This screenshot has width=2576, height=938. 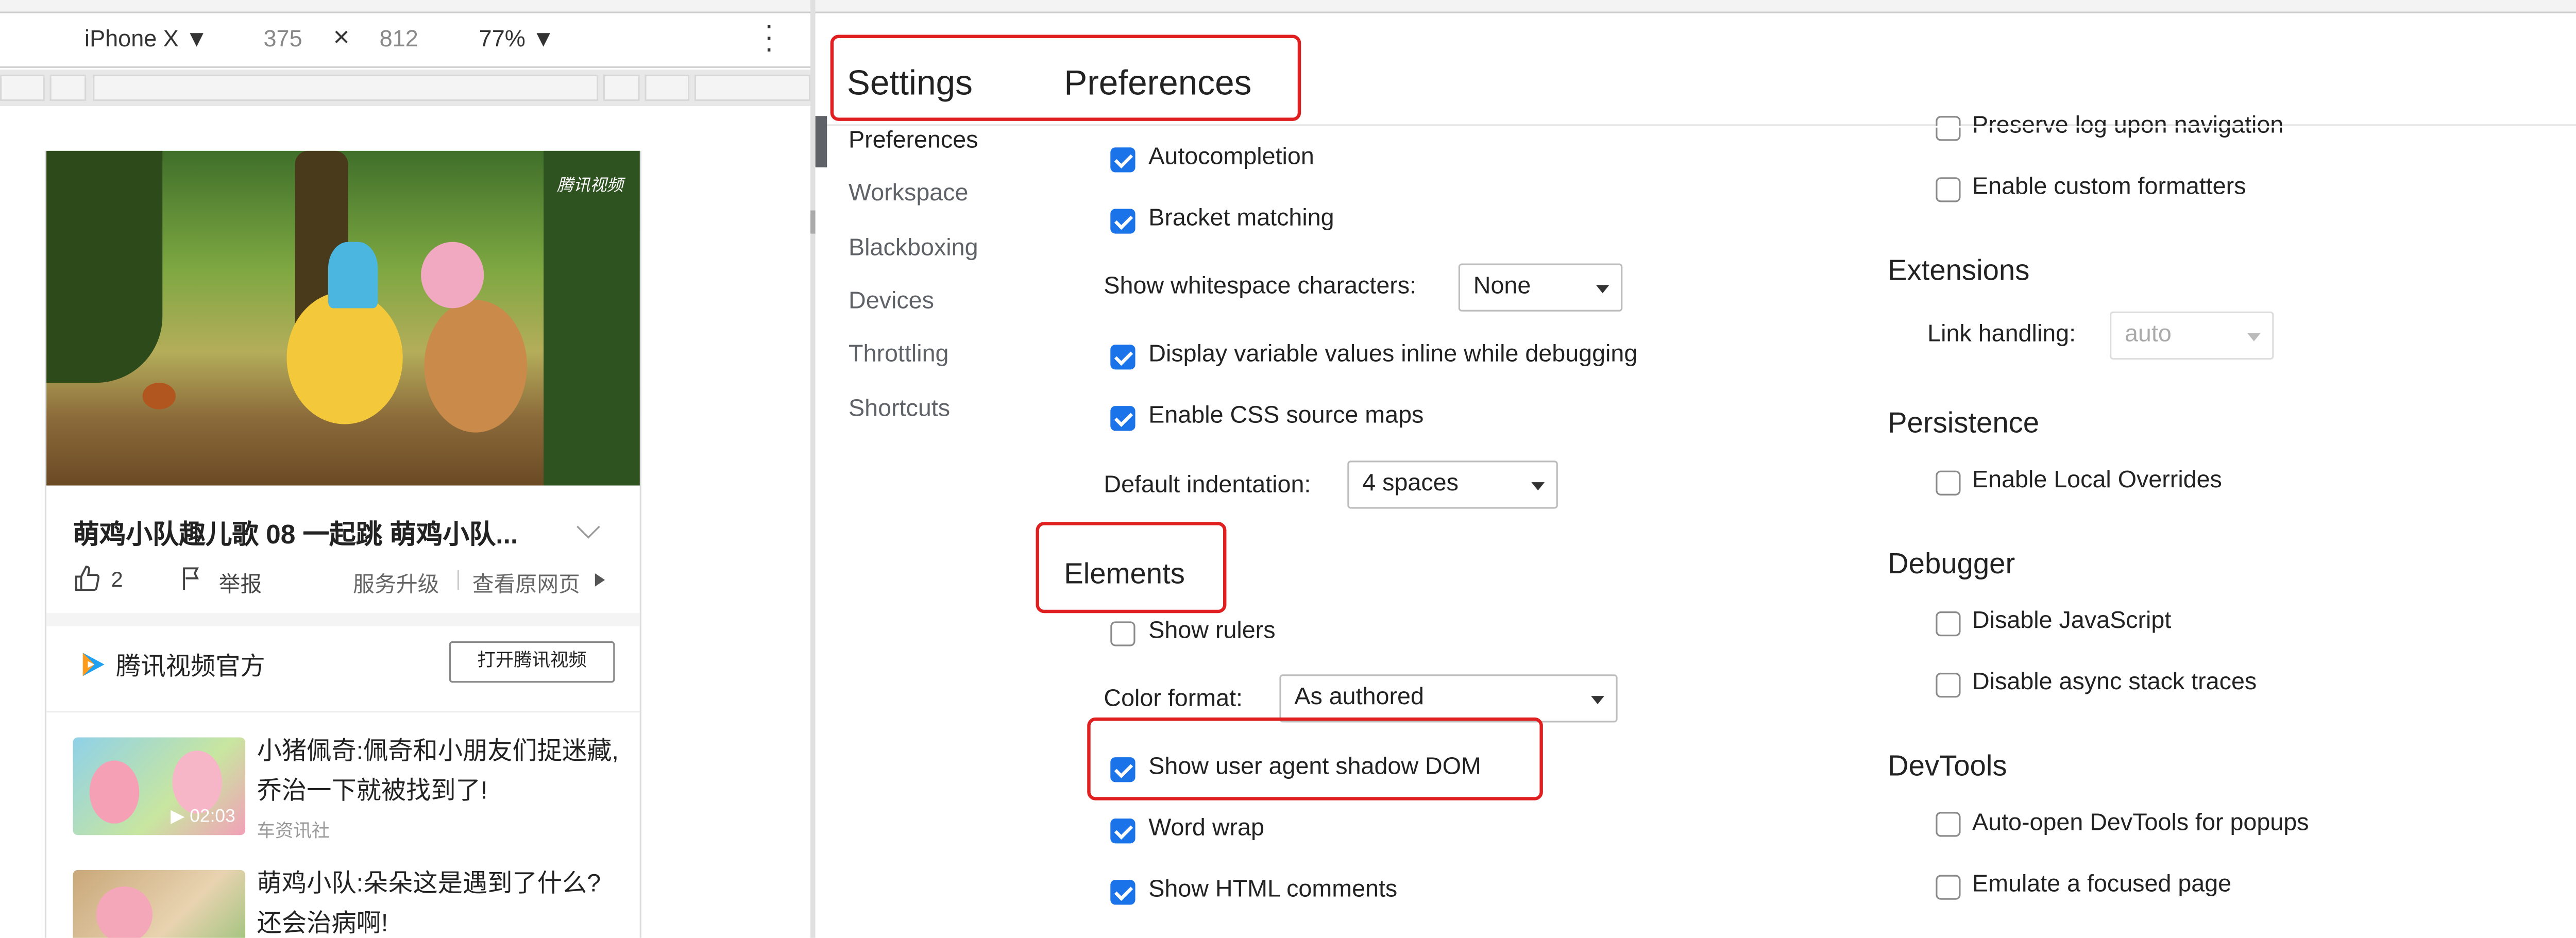 I want to click on disable-async-checkbox, so click(x=1948, y=685).